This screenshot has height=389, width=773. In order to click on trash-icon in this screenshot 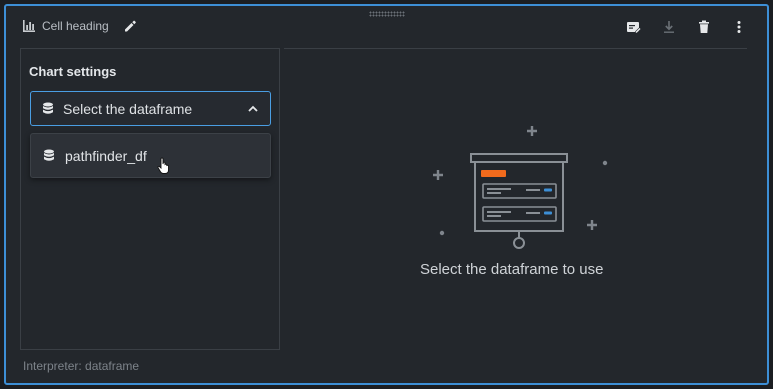, I will do `click(704, 27)`.